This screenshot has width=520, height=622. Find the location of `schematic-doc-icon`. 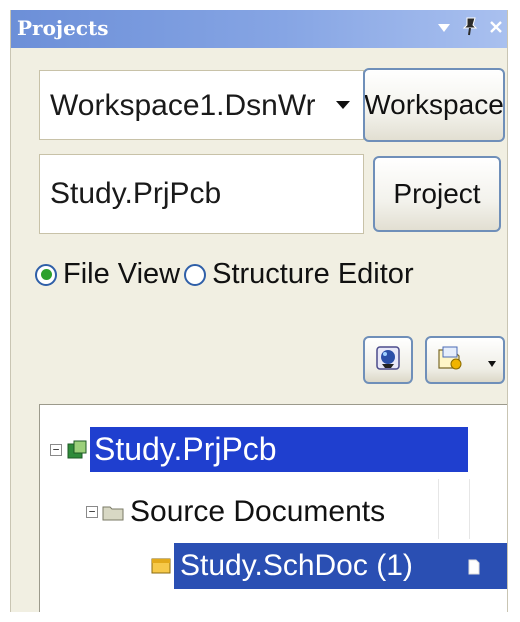

schematic-doc-icon is located at coordinates (161, 566).